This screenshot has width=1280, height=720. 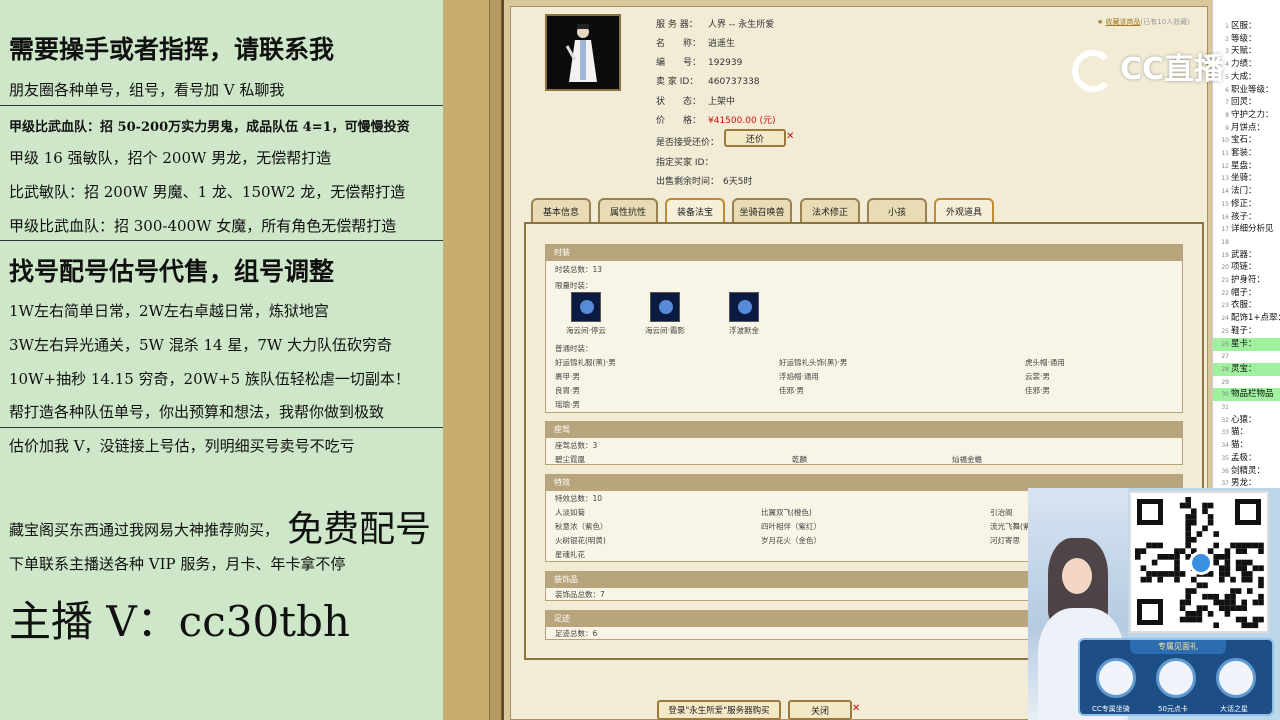 I want to click on logo-text: CC直播, so click(x=1172, y=69).